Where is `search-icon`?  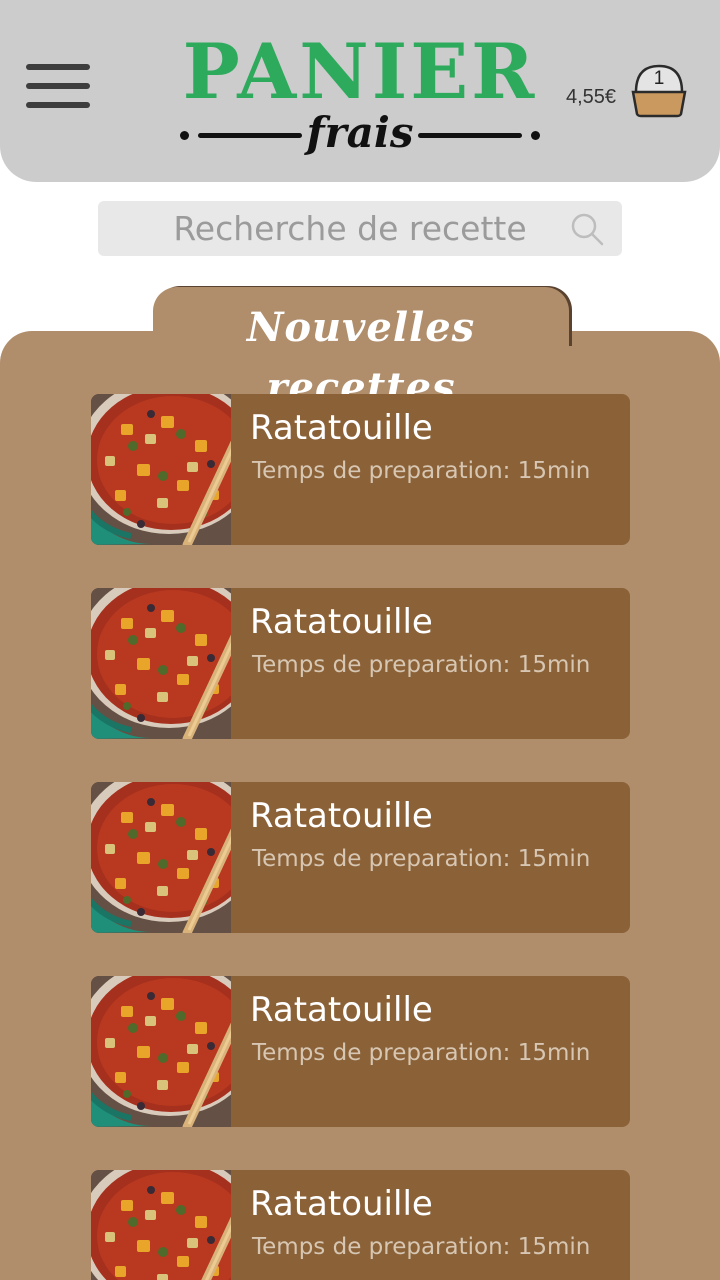 search-icon is located at coordinates (587, 229).